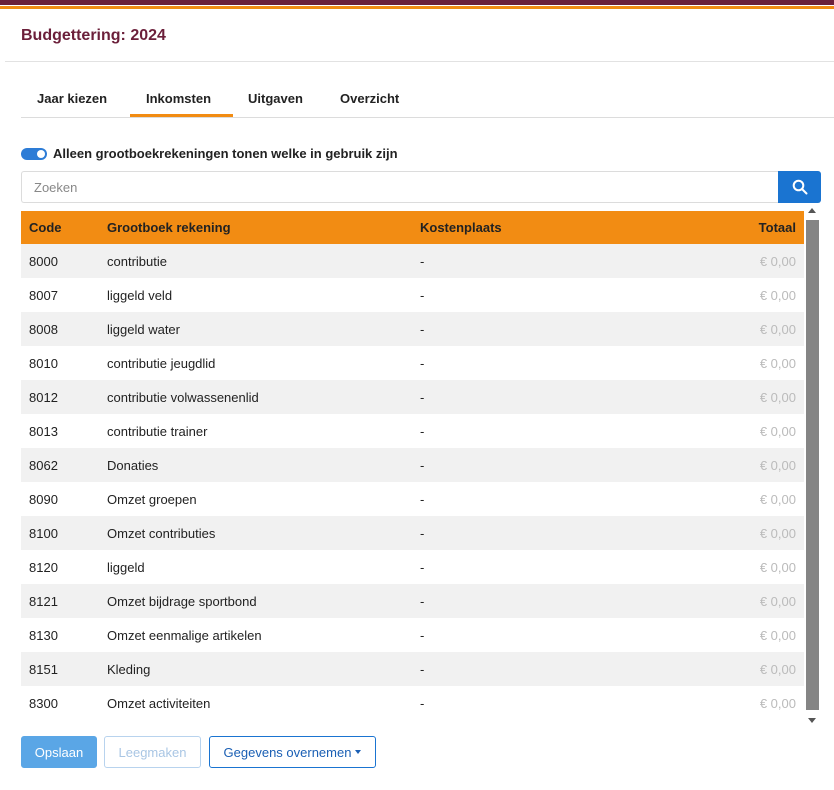 The width and height of the screenshot is (834, 790). Describe the element at coordinates (412, 601) in the screenshot. I see `table-row: 8121 Omzet bijdrage sportbond - € 0,00` at that location.